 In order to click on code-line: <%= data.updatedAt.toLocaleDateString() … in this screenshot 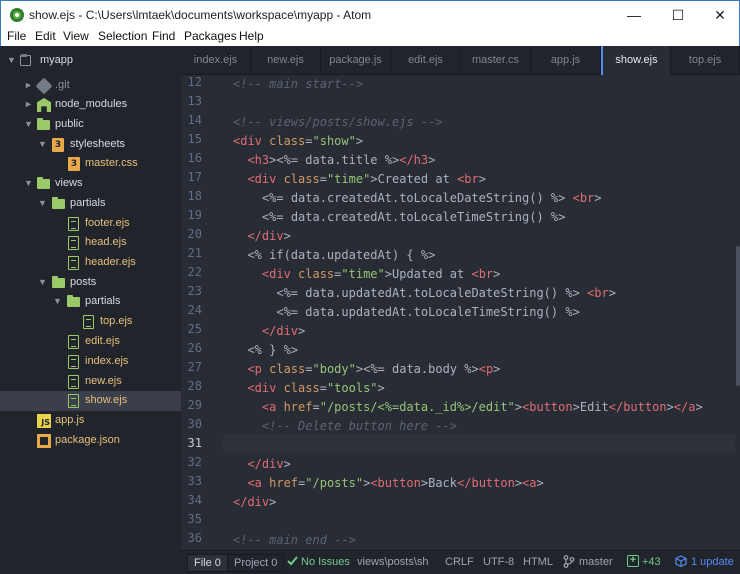, I will do `click(446, 293)`.